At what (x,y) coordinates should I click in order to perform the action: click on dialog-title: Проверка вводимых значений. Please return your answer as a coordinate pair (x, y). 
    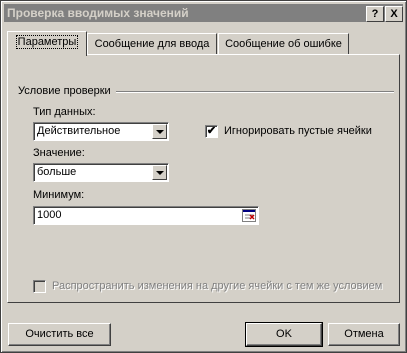
    Looking at the image, I should click on (98, 13).